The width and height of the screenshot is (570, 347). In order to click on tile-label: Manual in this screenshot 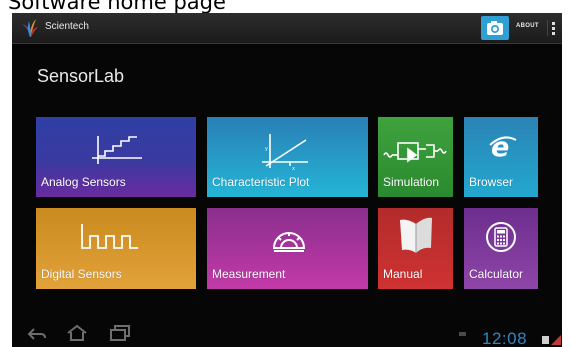, I will do `click(403, 274)`.